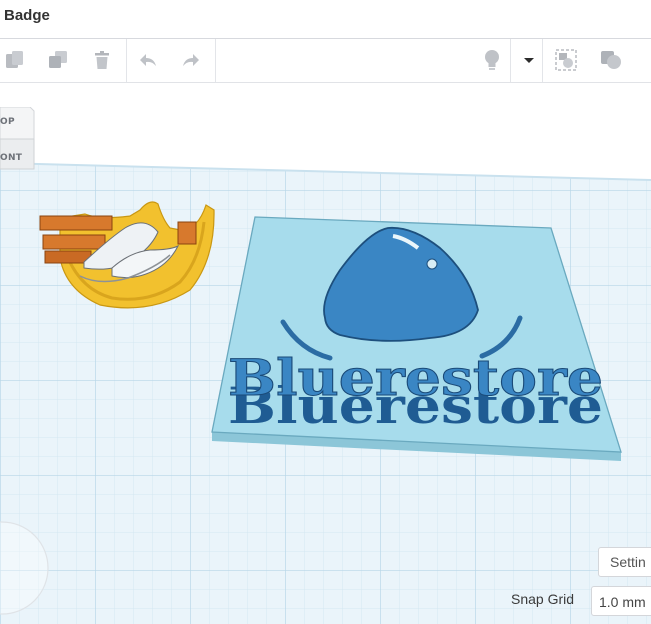 This screenshot has height=624, width=651. What do you see at coordinates (191, 60) in the screenshot?
I see `redo-icon` at bounding box center [191, 60].